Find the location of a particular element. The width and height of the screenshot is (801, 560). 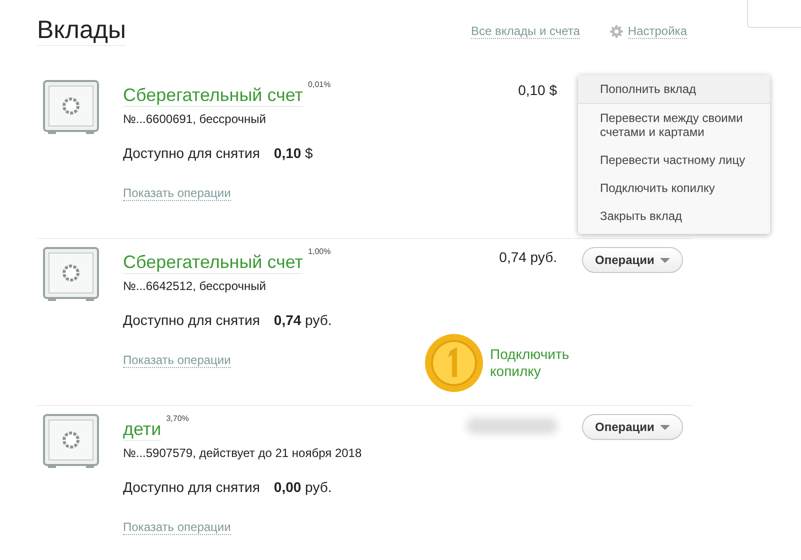

menu-item: Закрыть вклад is located at coordinates (674, 216).